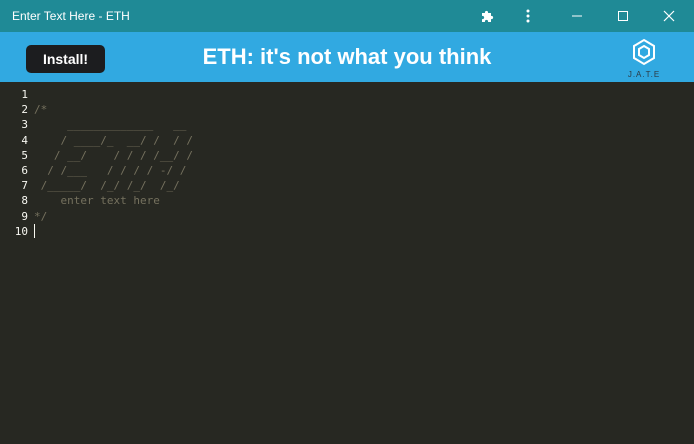 Image resolution: width=694 pixels, height=444 pixels. Describe the element at coordinates (577, 16) in the screenshot. I see `minimize-icon` at that location.